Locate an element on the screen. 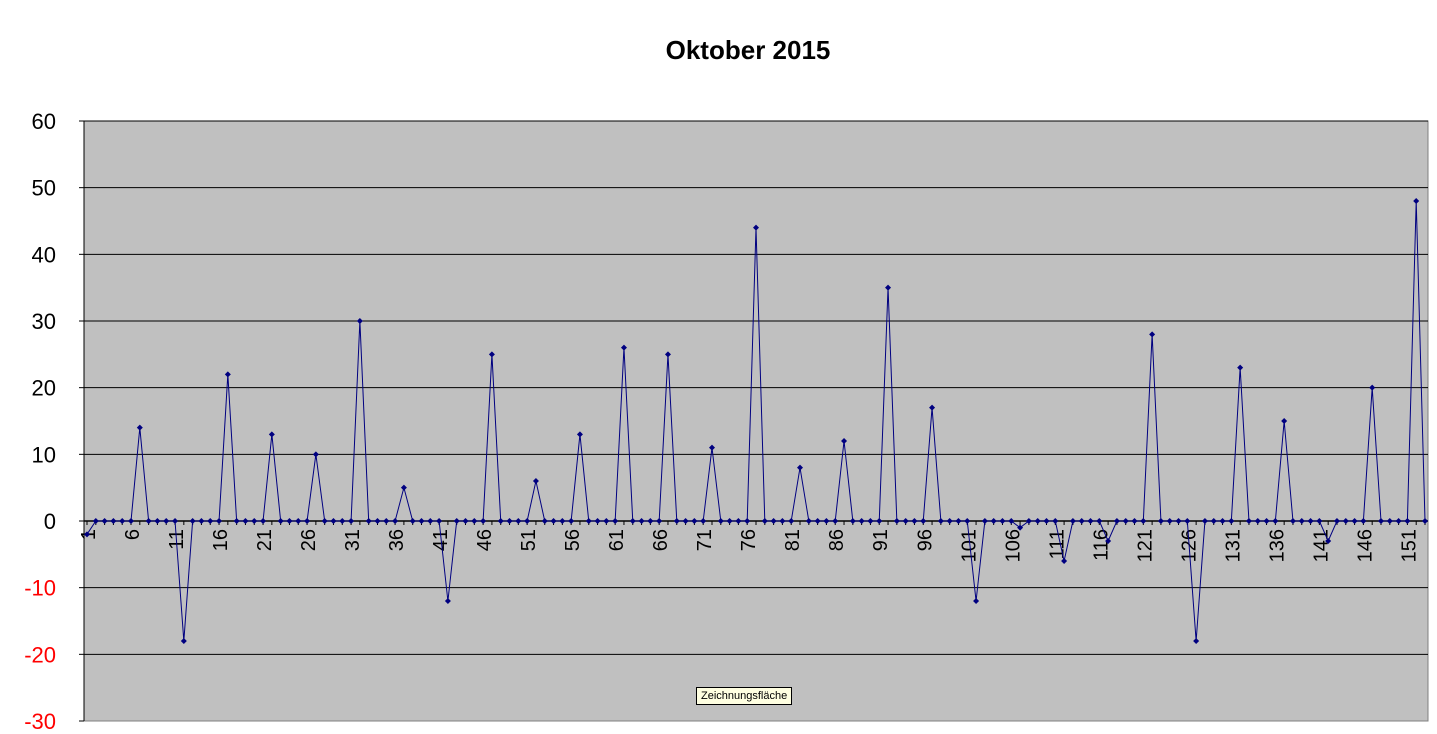  x-tick-label: 16 is located at coordinates (221, 540).